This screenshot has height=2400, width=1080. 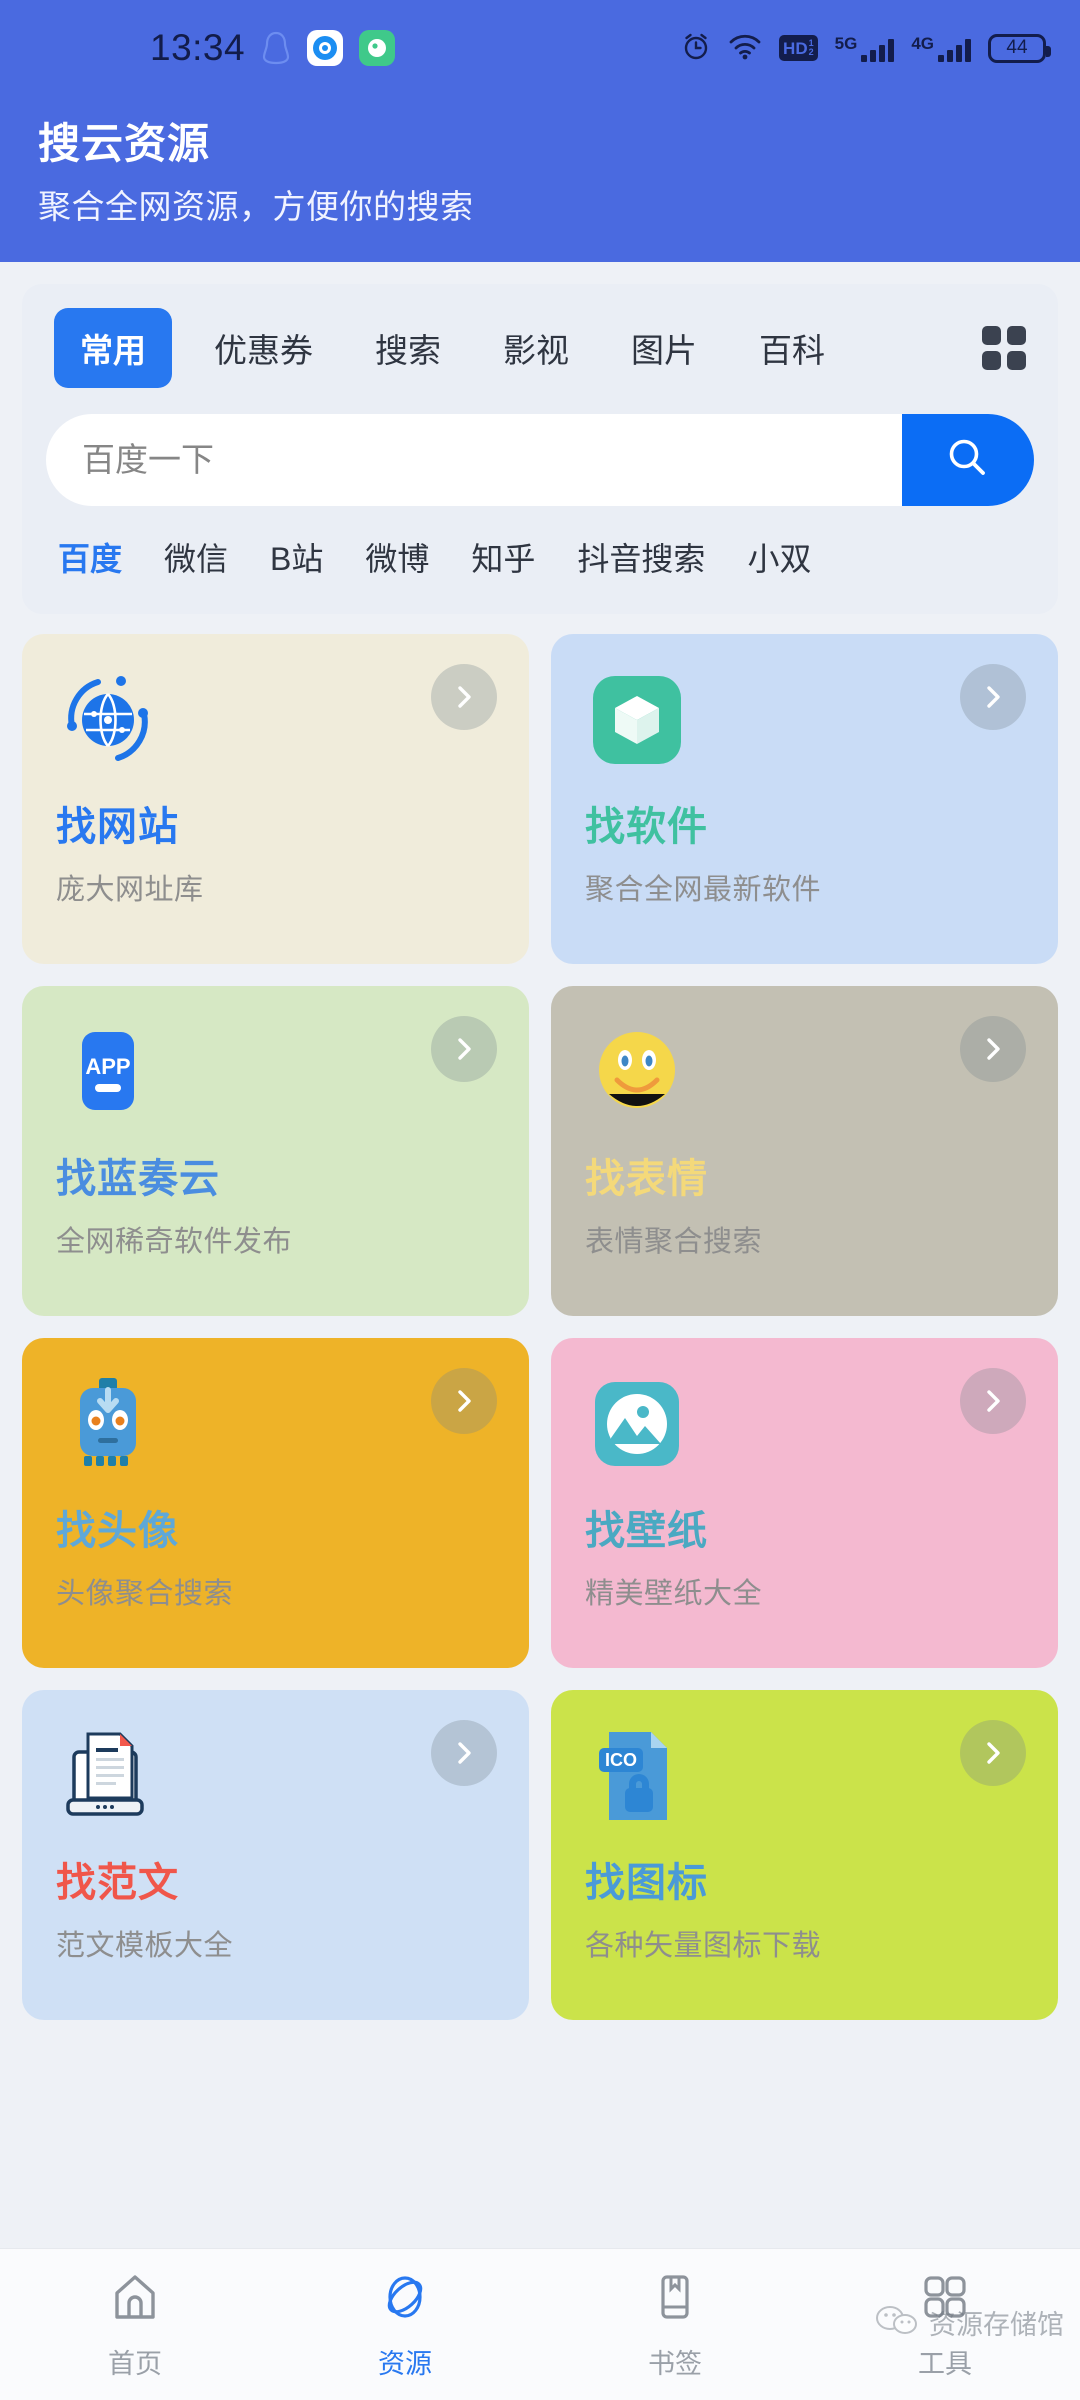 I want to click on app-header: 搜云资源 聚合全网资源，方便你的搜索, so click(x=540, y=179).